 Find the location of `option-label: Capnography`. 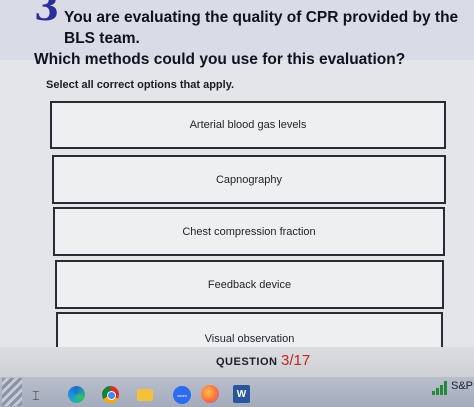

option-label: Capnography is located at coordinates (249, 179).